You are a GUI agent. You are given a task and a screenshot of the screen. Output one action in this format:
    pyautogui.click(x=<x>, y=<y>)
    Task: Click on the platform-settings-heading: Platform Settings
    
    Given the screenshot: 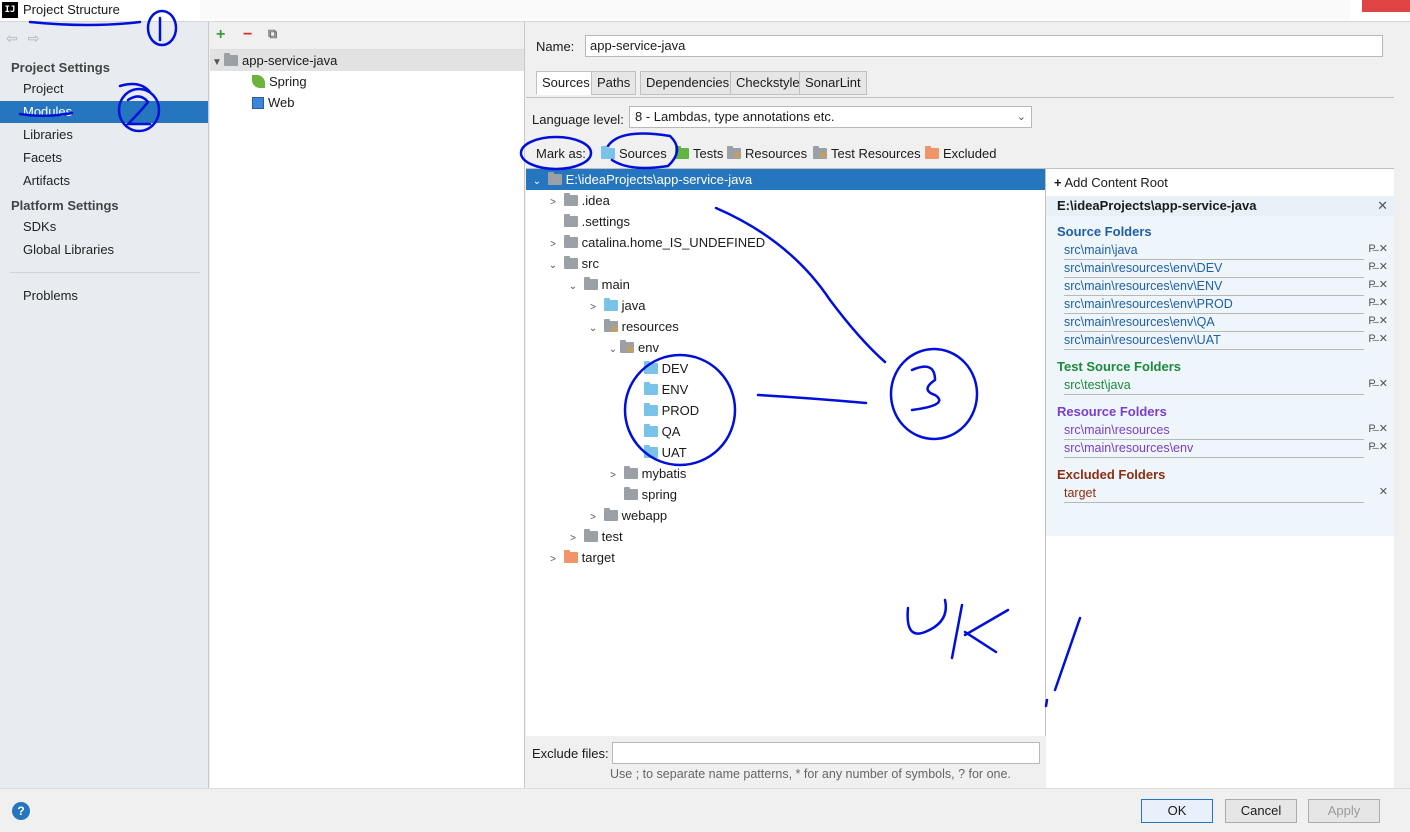 What is the action you would take?
    pyautogui.click(x=65, y=205)
    